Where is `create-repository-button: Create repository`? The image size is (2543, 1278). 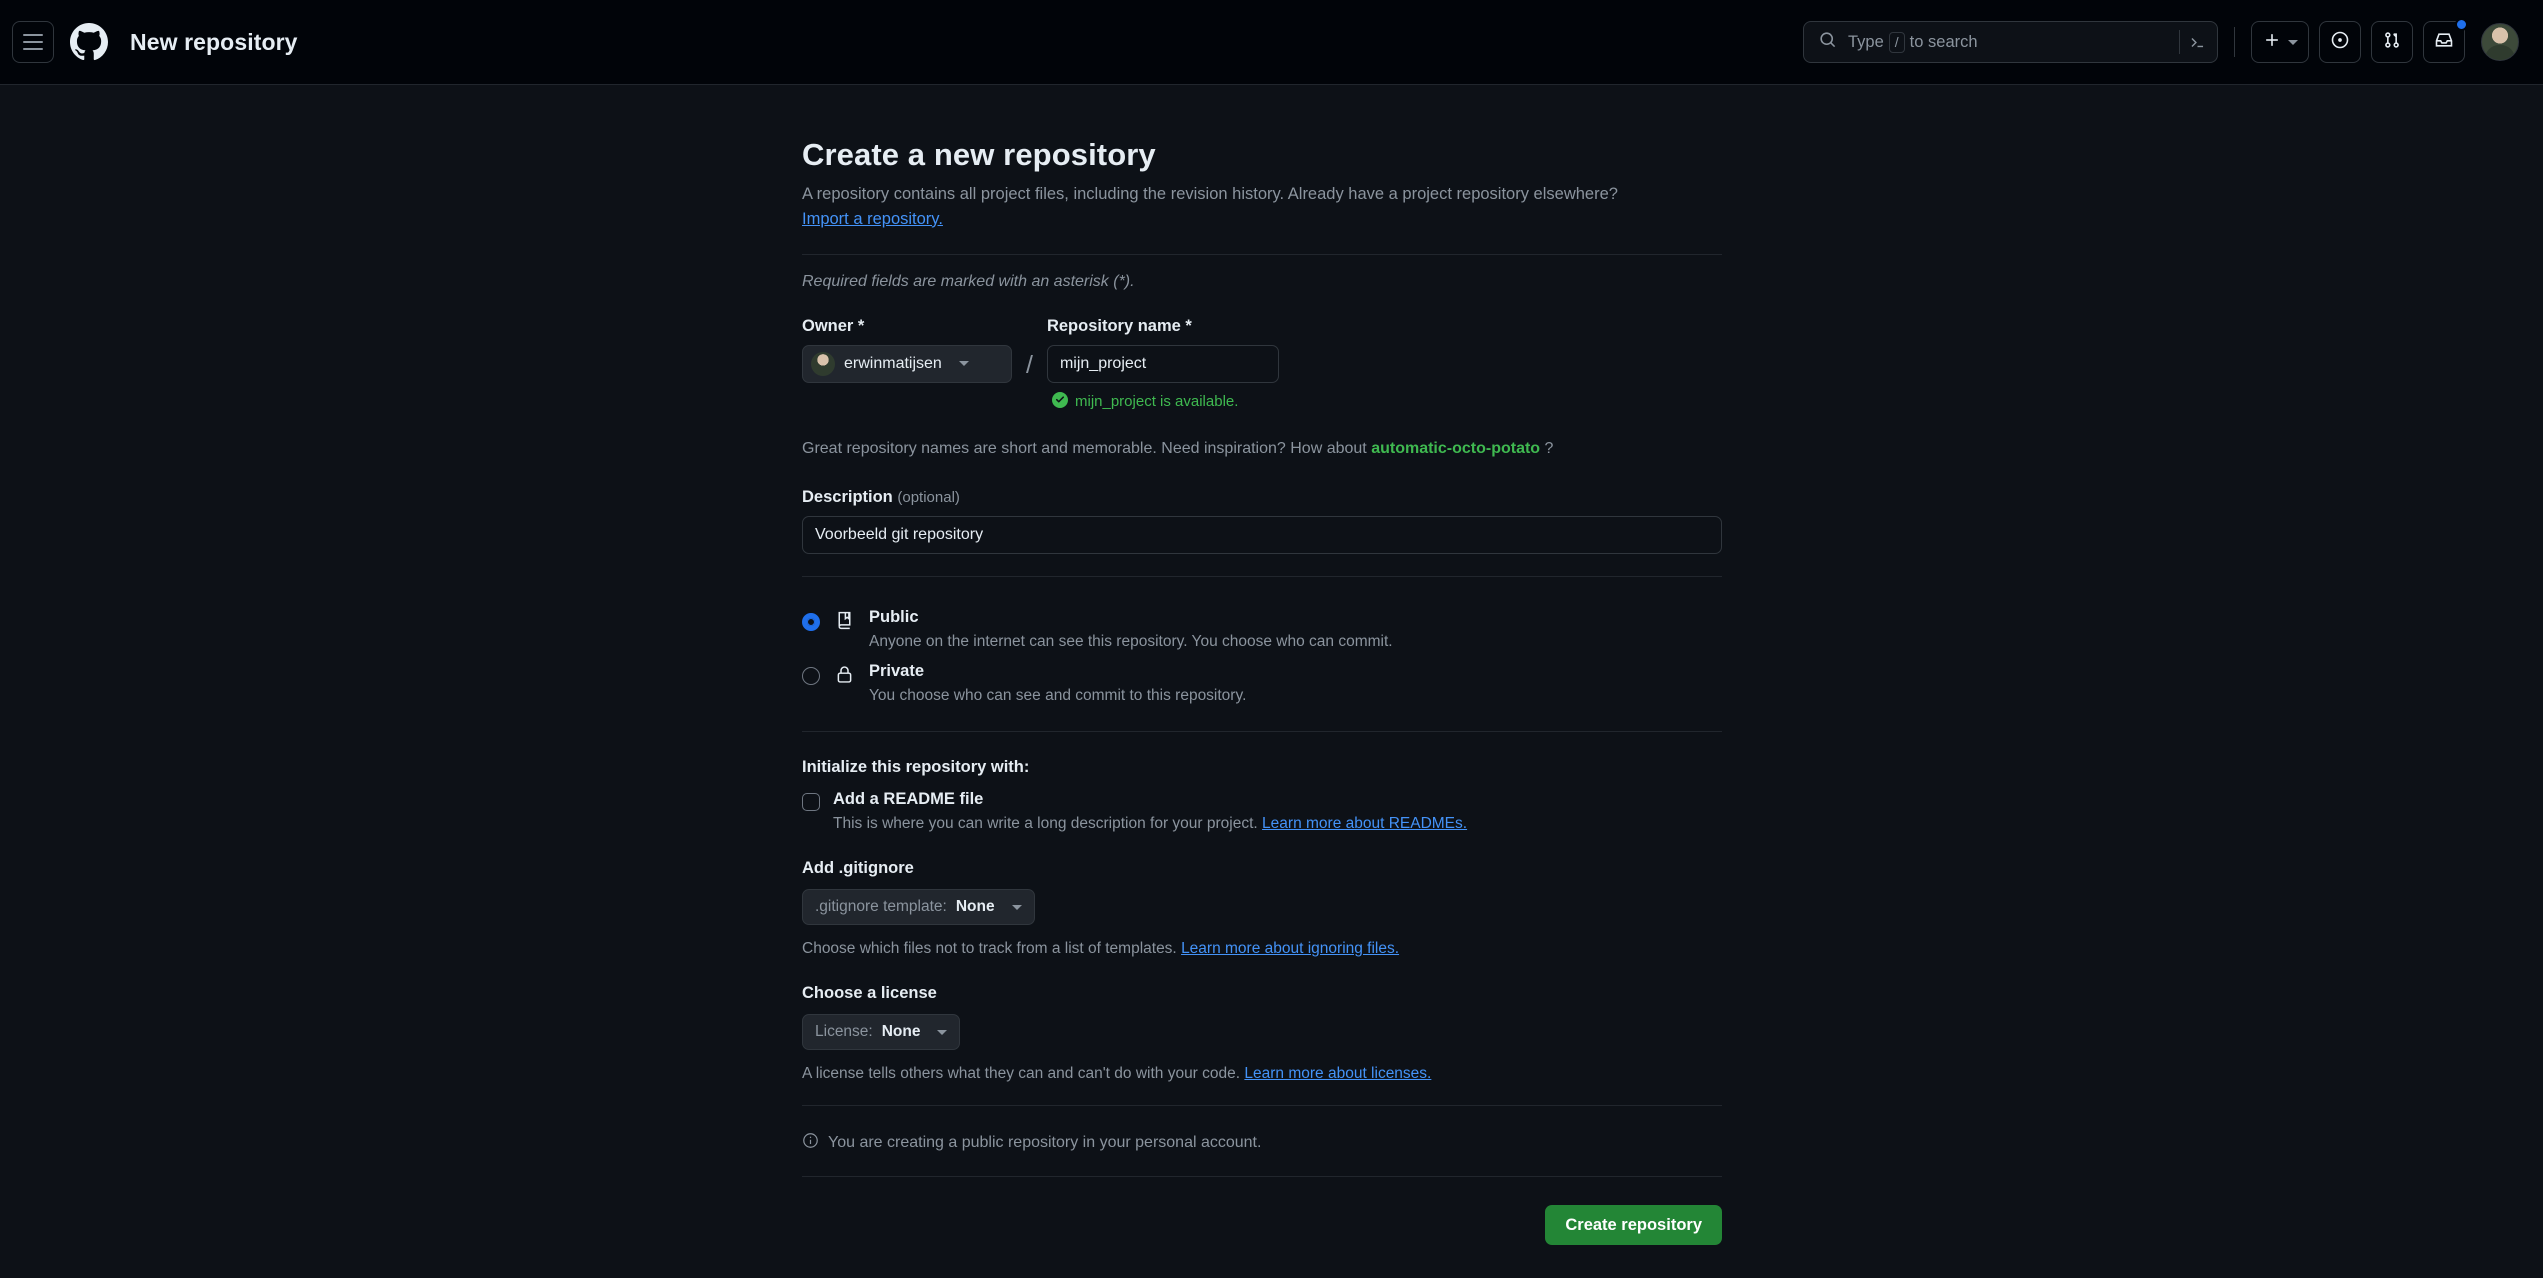 create-repository-button: Create repository is located at coordinates (1633, 1225).